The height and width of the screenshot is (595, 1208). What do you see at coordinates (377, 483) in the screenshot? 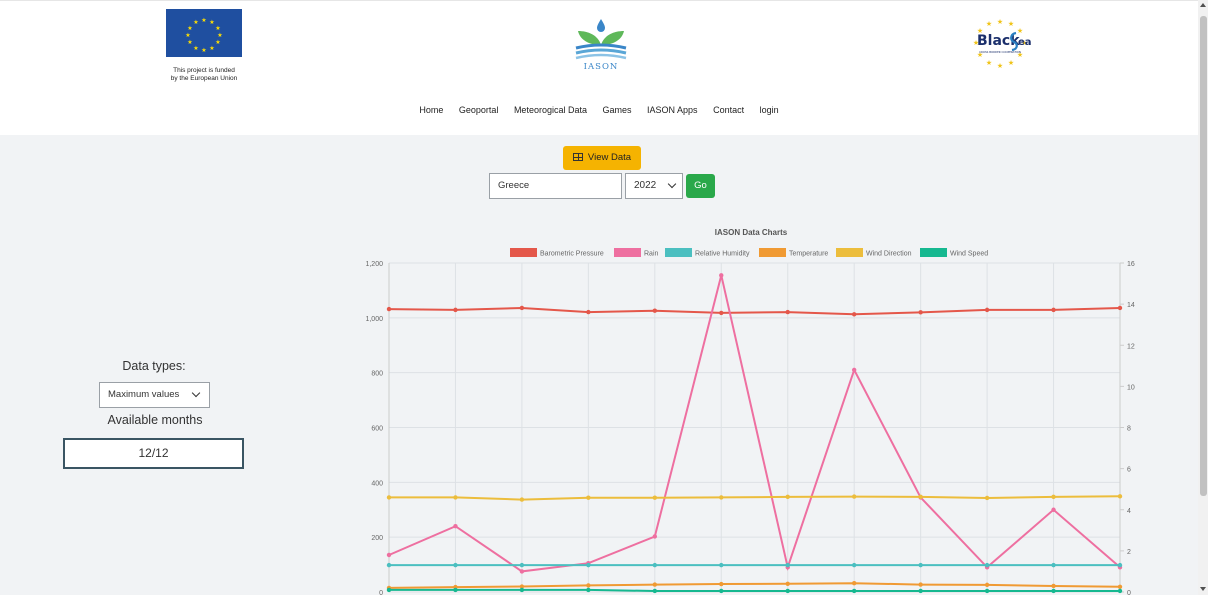
I see `y-left-tick-label: 400` at bounding box center [377, 483].